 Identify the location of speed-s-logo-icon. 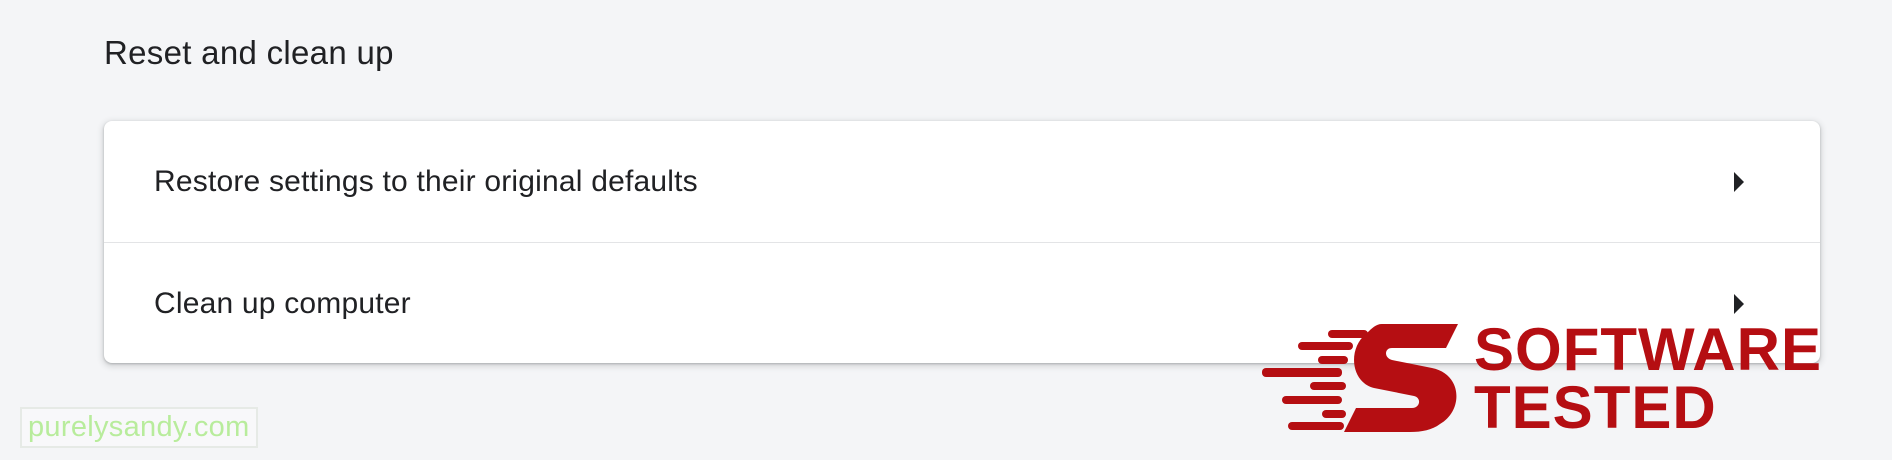
(1360, 378).